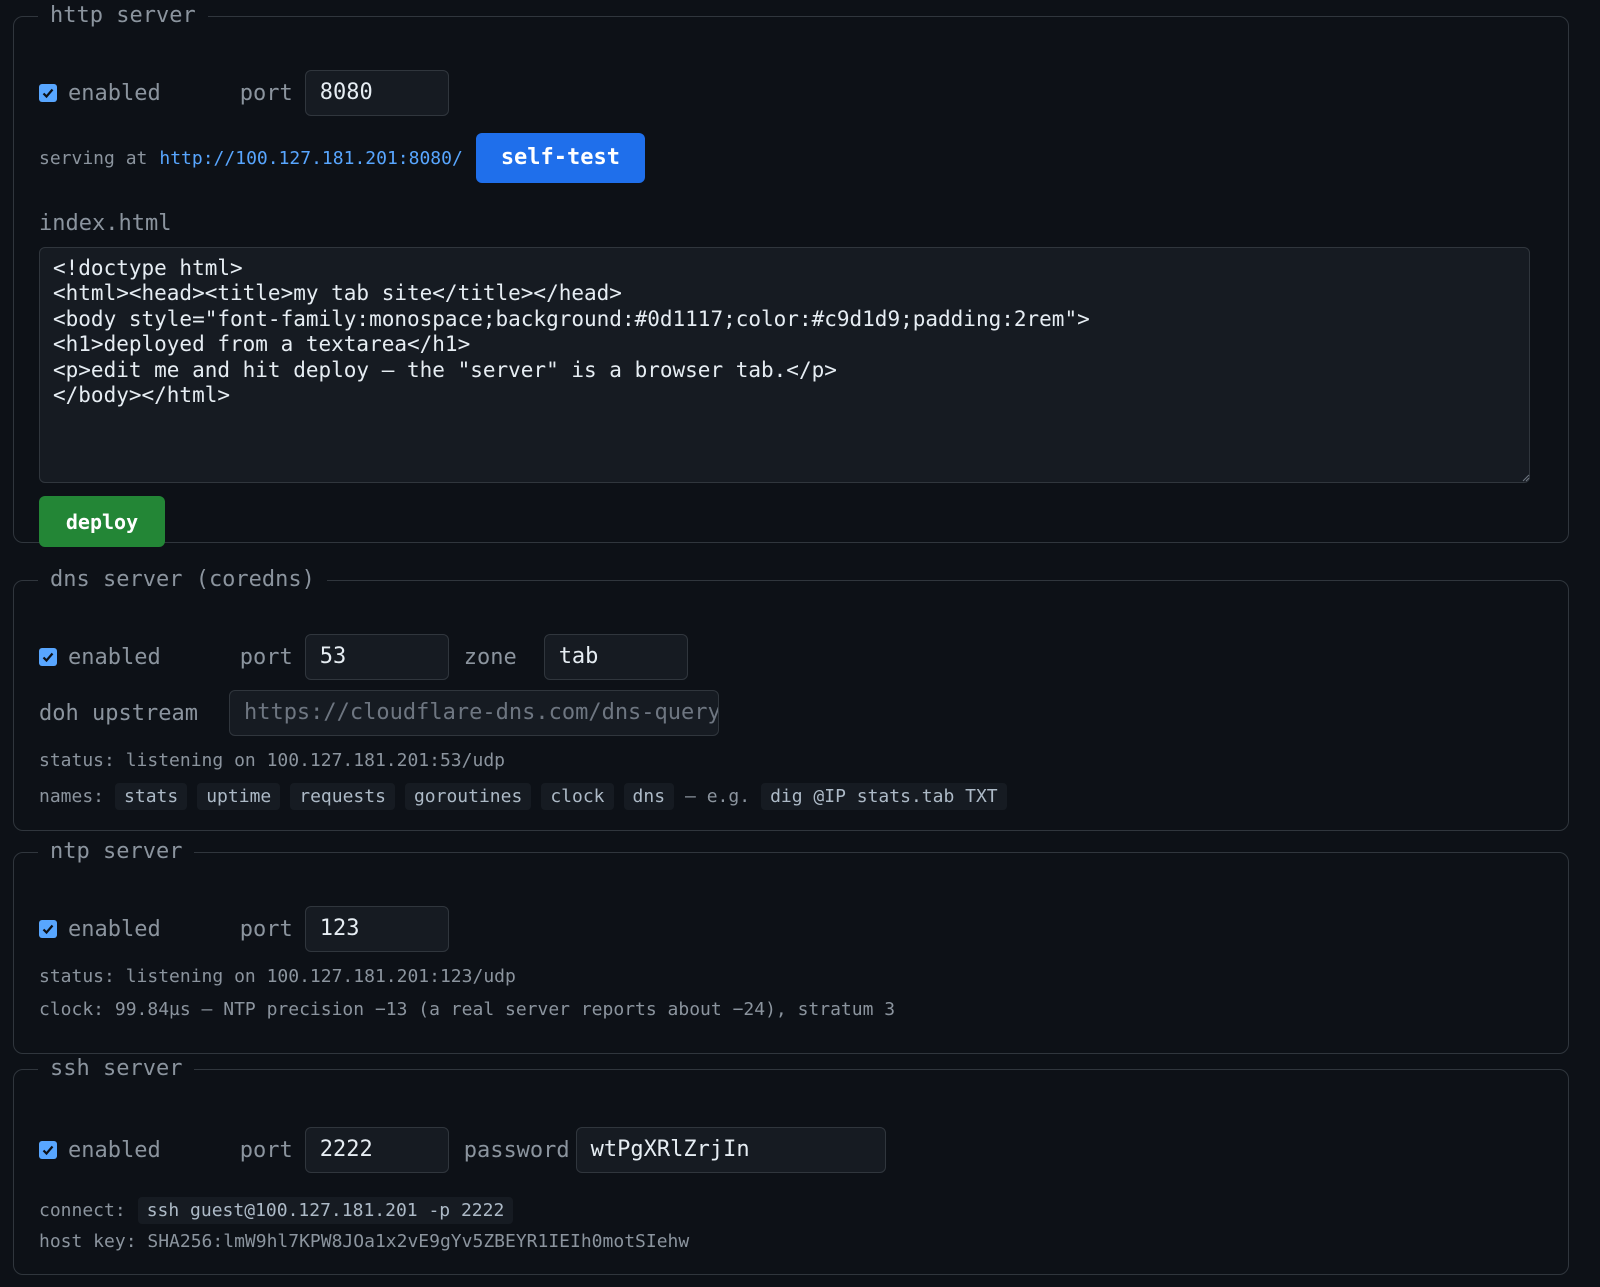  Describe the element at coordinates (151, 796) in the screenshot. I see `dns-name-chip: stats` at that location.